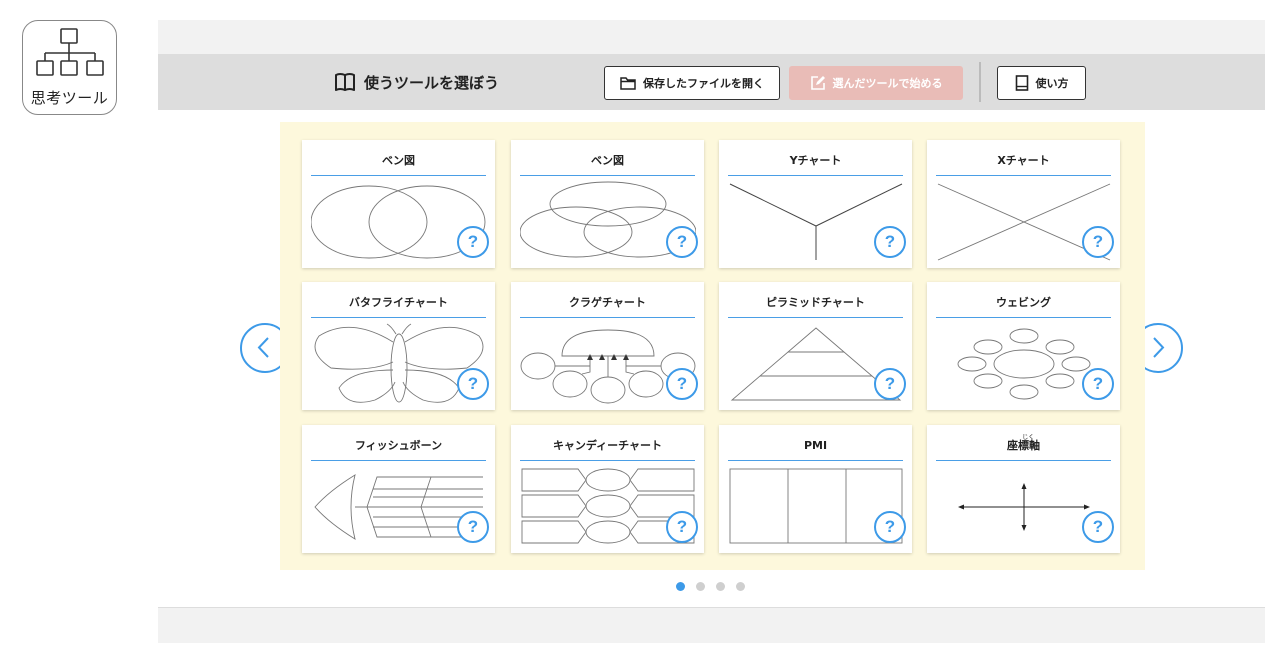  Describe the element at coordinates (398, 306) in the screenshot. I see `tool-card-title: バタフライチャート` at that location.